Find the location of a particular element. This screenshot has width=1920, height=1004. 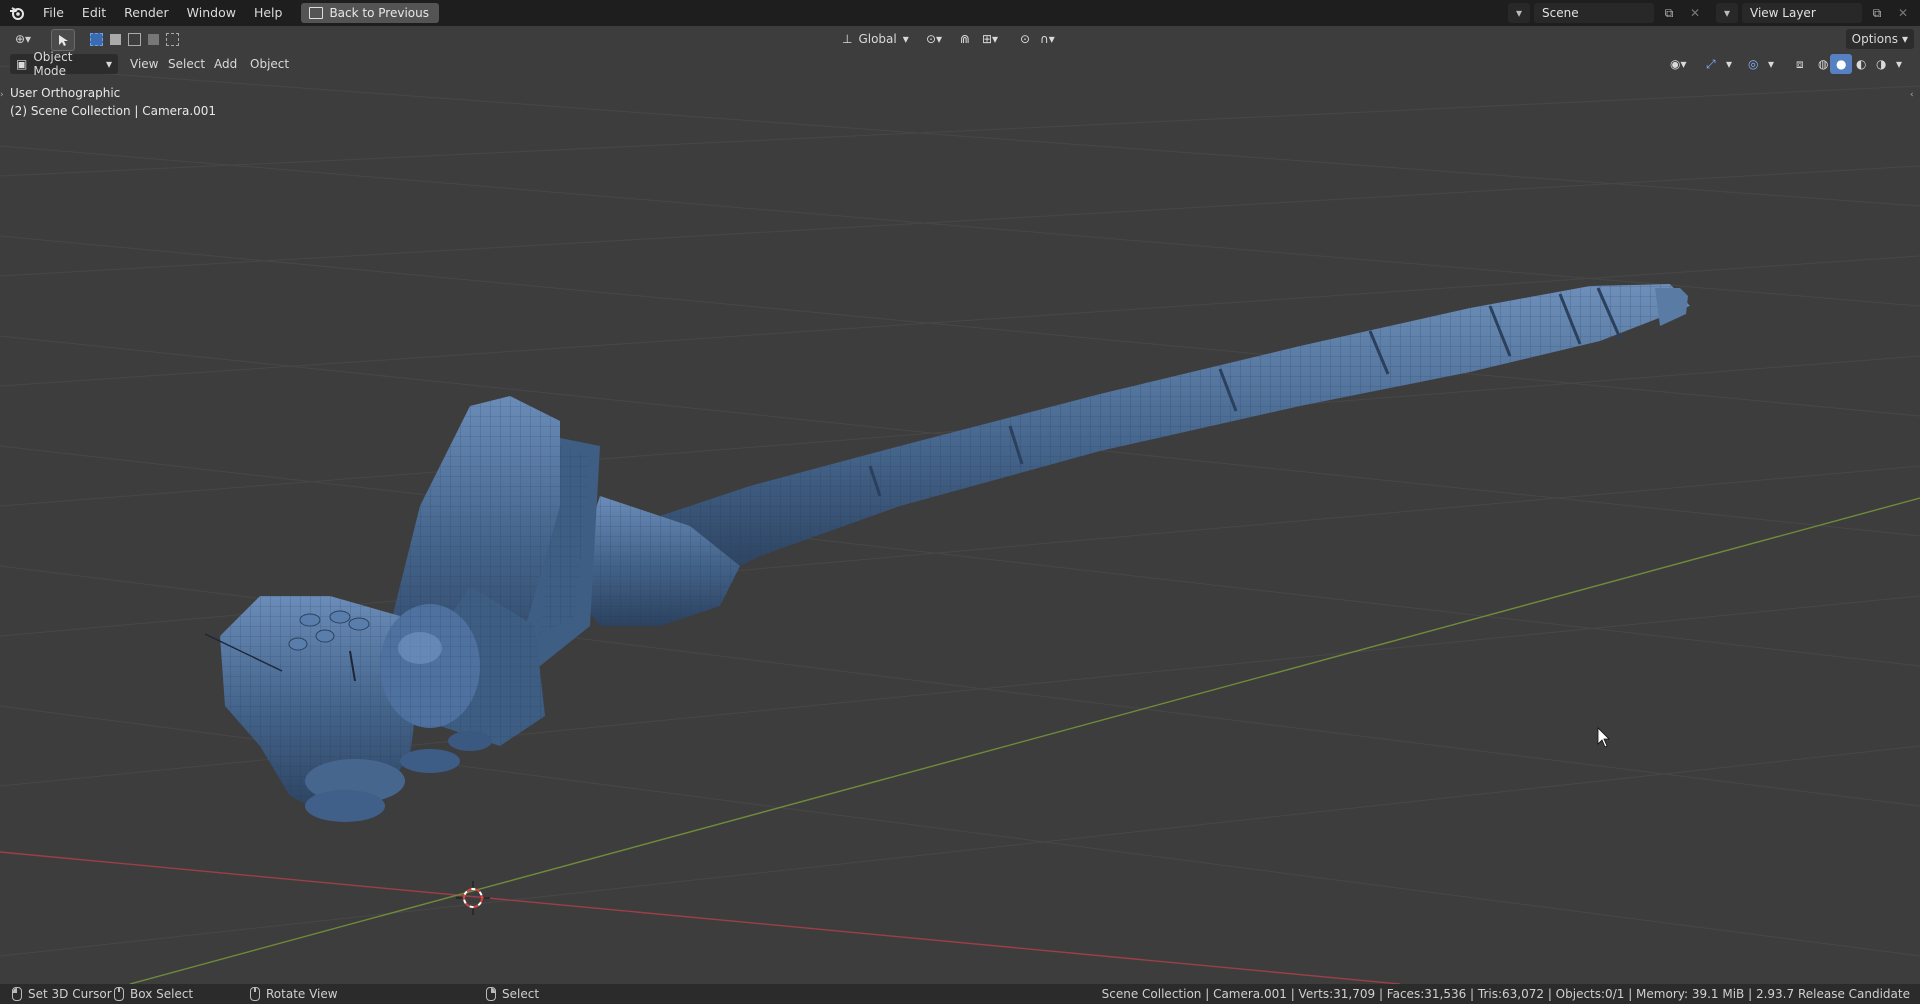

mouse-right-icon is located at coordinates (491, 994).